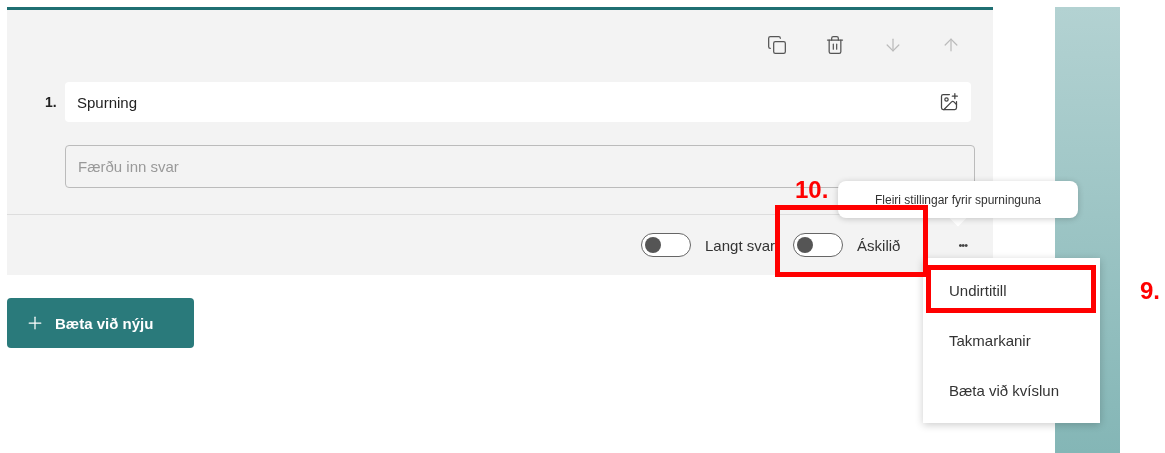 The width and height of the screenshot is (1165, 453). Describe the element at coordinates (518, 102) in the screenshot. I see `question-title-field: Spurning` at that location.